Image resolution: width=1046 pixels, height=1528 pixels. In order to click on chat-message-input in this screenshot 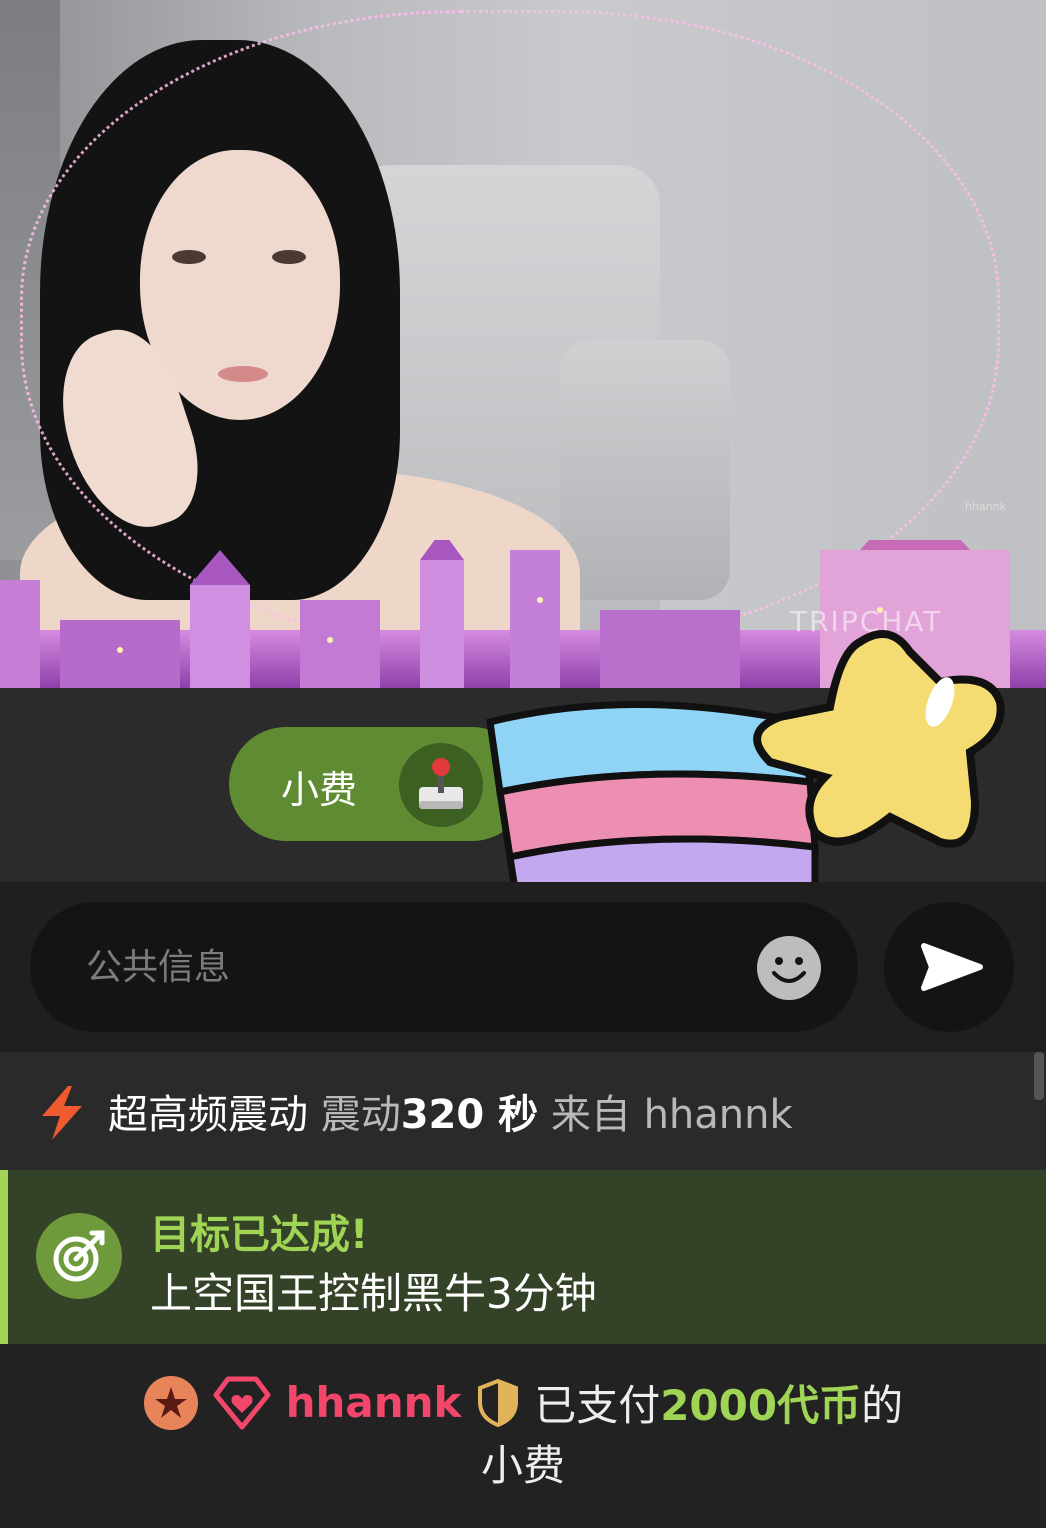, I will do `click(406, 967)`.